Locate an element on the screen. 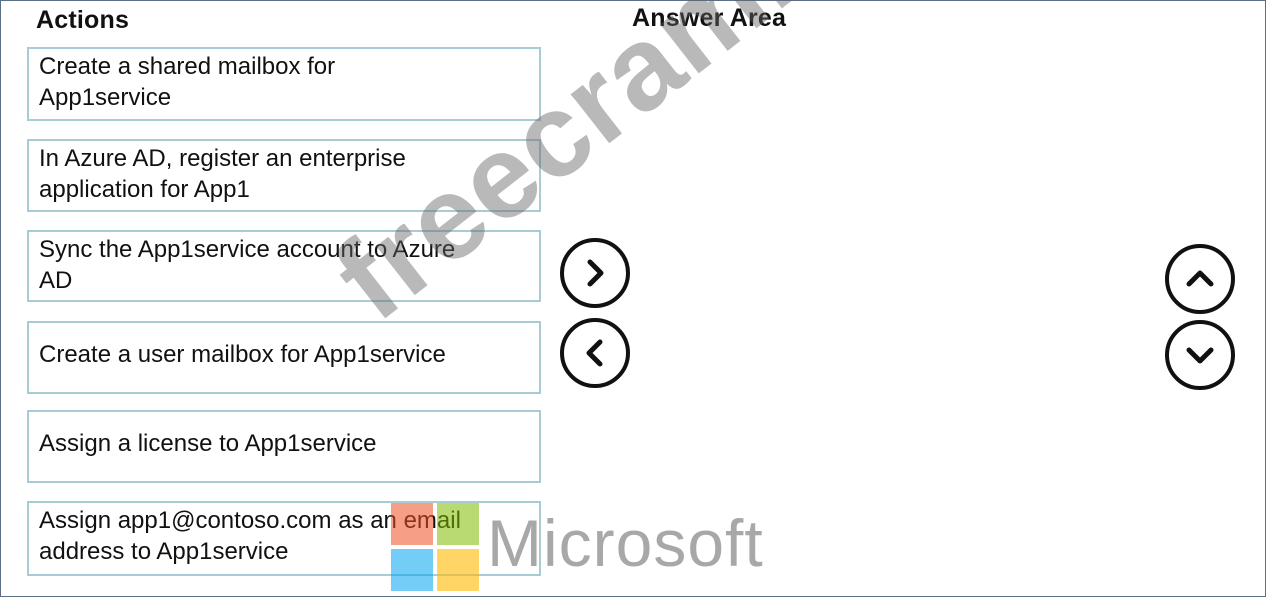 The width and height of the screenshot is (1268, 599). chevron-left-icon is located at coordinates (594, 353).